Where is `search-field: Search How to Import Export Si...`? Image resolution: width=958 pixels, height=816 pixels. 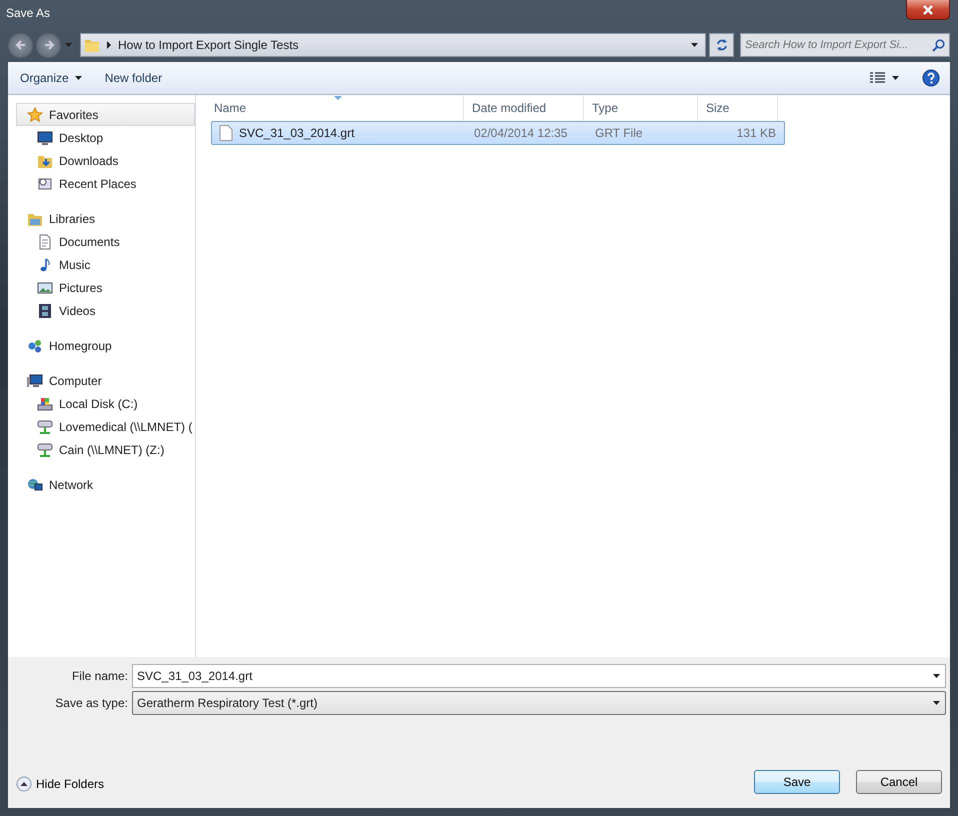 search-field: Search How to Import Export Si... is located at coordinates (845, 45).